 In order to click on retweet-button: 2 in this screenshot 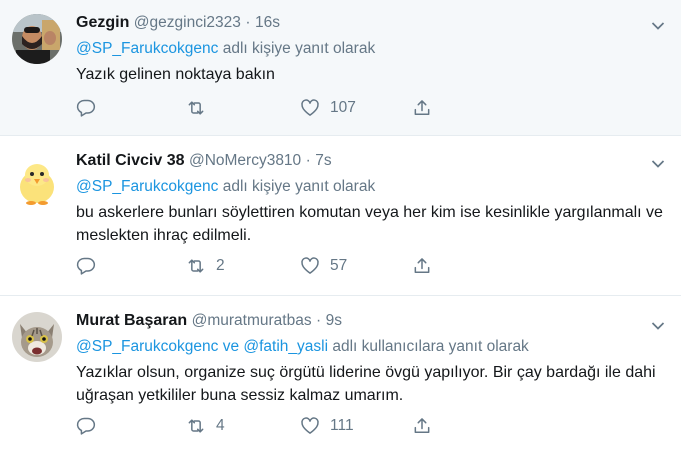, I will do `click(205, 266)`.